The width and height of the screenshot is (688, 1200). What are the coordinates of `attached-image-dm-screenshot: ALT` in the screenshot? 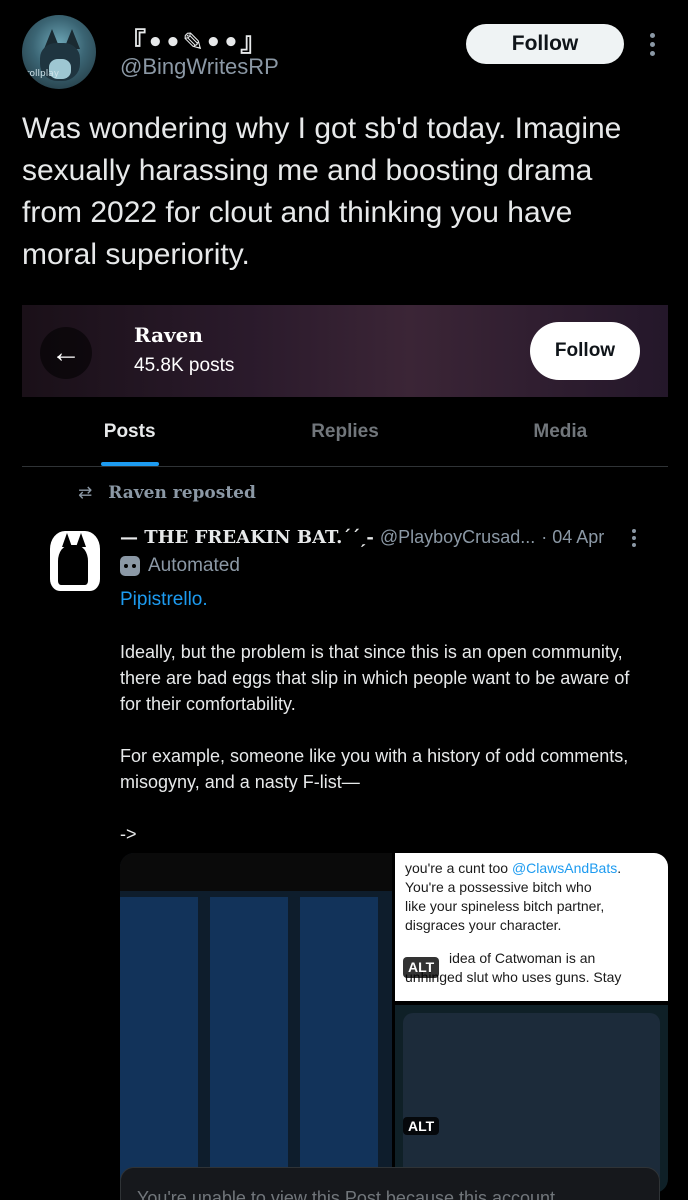 It's located at (531, 1099).